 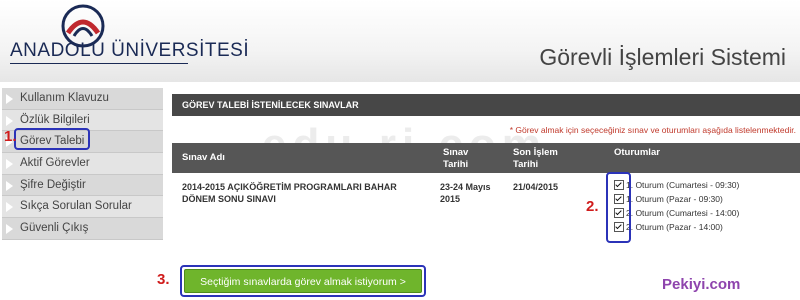 What do you see at coordinates (701, 284) in the screenshot?
I see `credit-text: Pekiyi.com` at bounding box center [701, 284].